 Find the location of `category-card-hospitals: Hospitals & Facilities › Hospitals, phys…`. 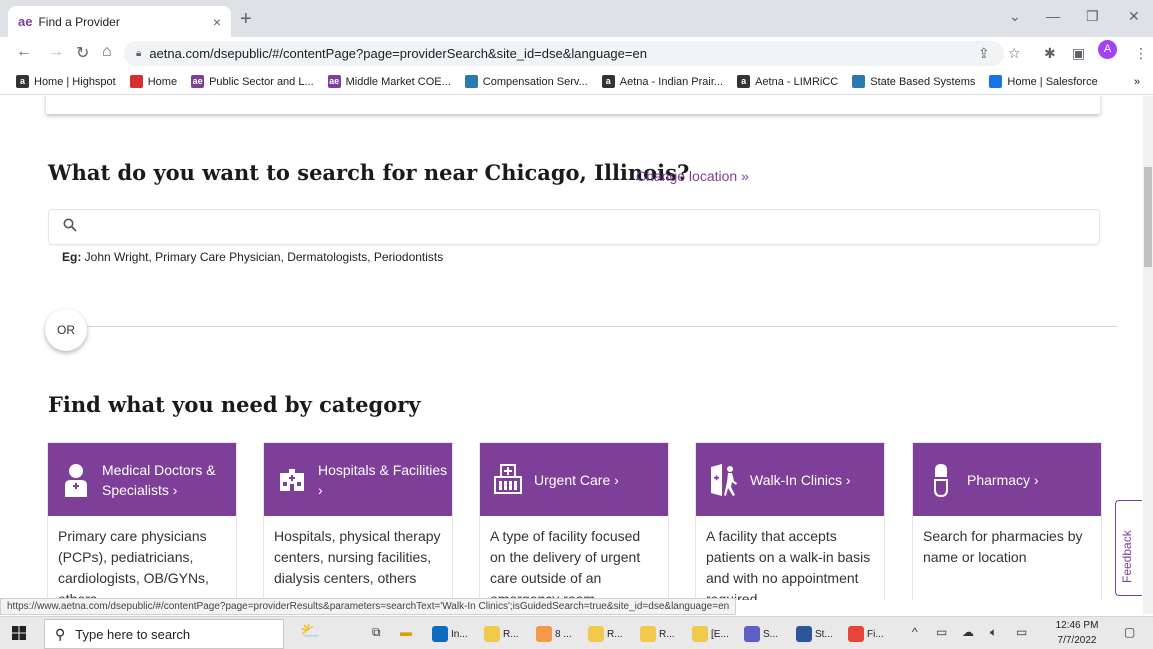

category-card-hospitals: Hospitals & Facilities › Hospitals, phys… is located at coordinates (358, 521).